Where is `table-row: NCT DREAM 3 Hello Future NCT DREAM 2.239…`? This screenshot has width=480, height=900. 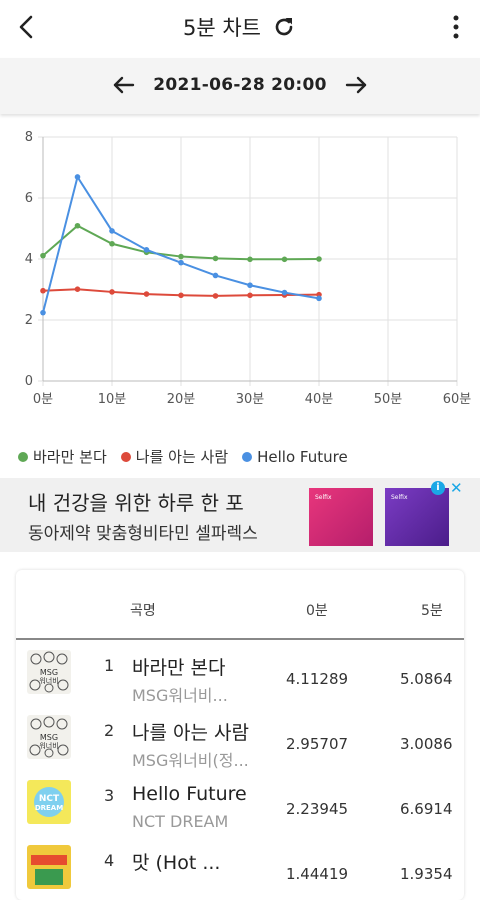 table-row: NCT DREAM 3 Hello Future NCT DREAM 2.239… is located at coordinates (240, 804).